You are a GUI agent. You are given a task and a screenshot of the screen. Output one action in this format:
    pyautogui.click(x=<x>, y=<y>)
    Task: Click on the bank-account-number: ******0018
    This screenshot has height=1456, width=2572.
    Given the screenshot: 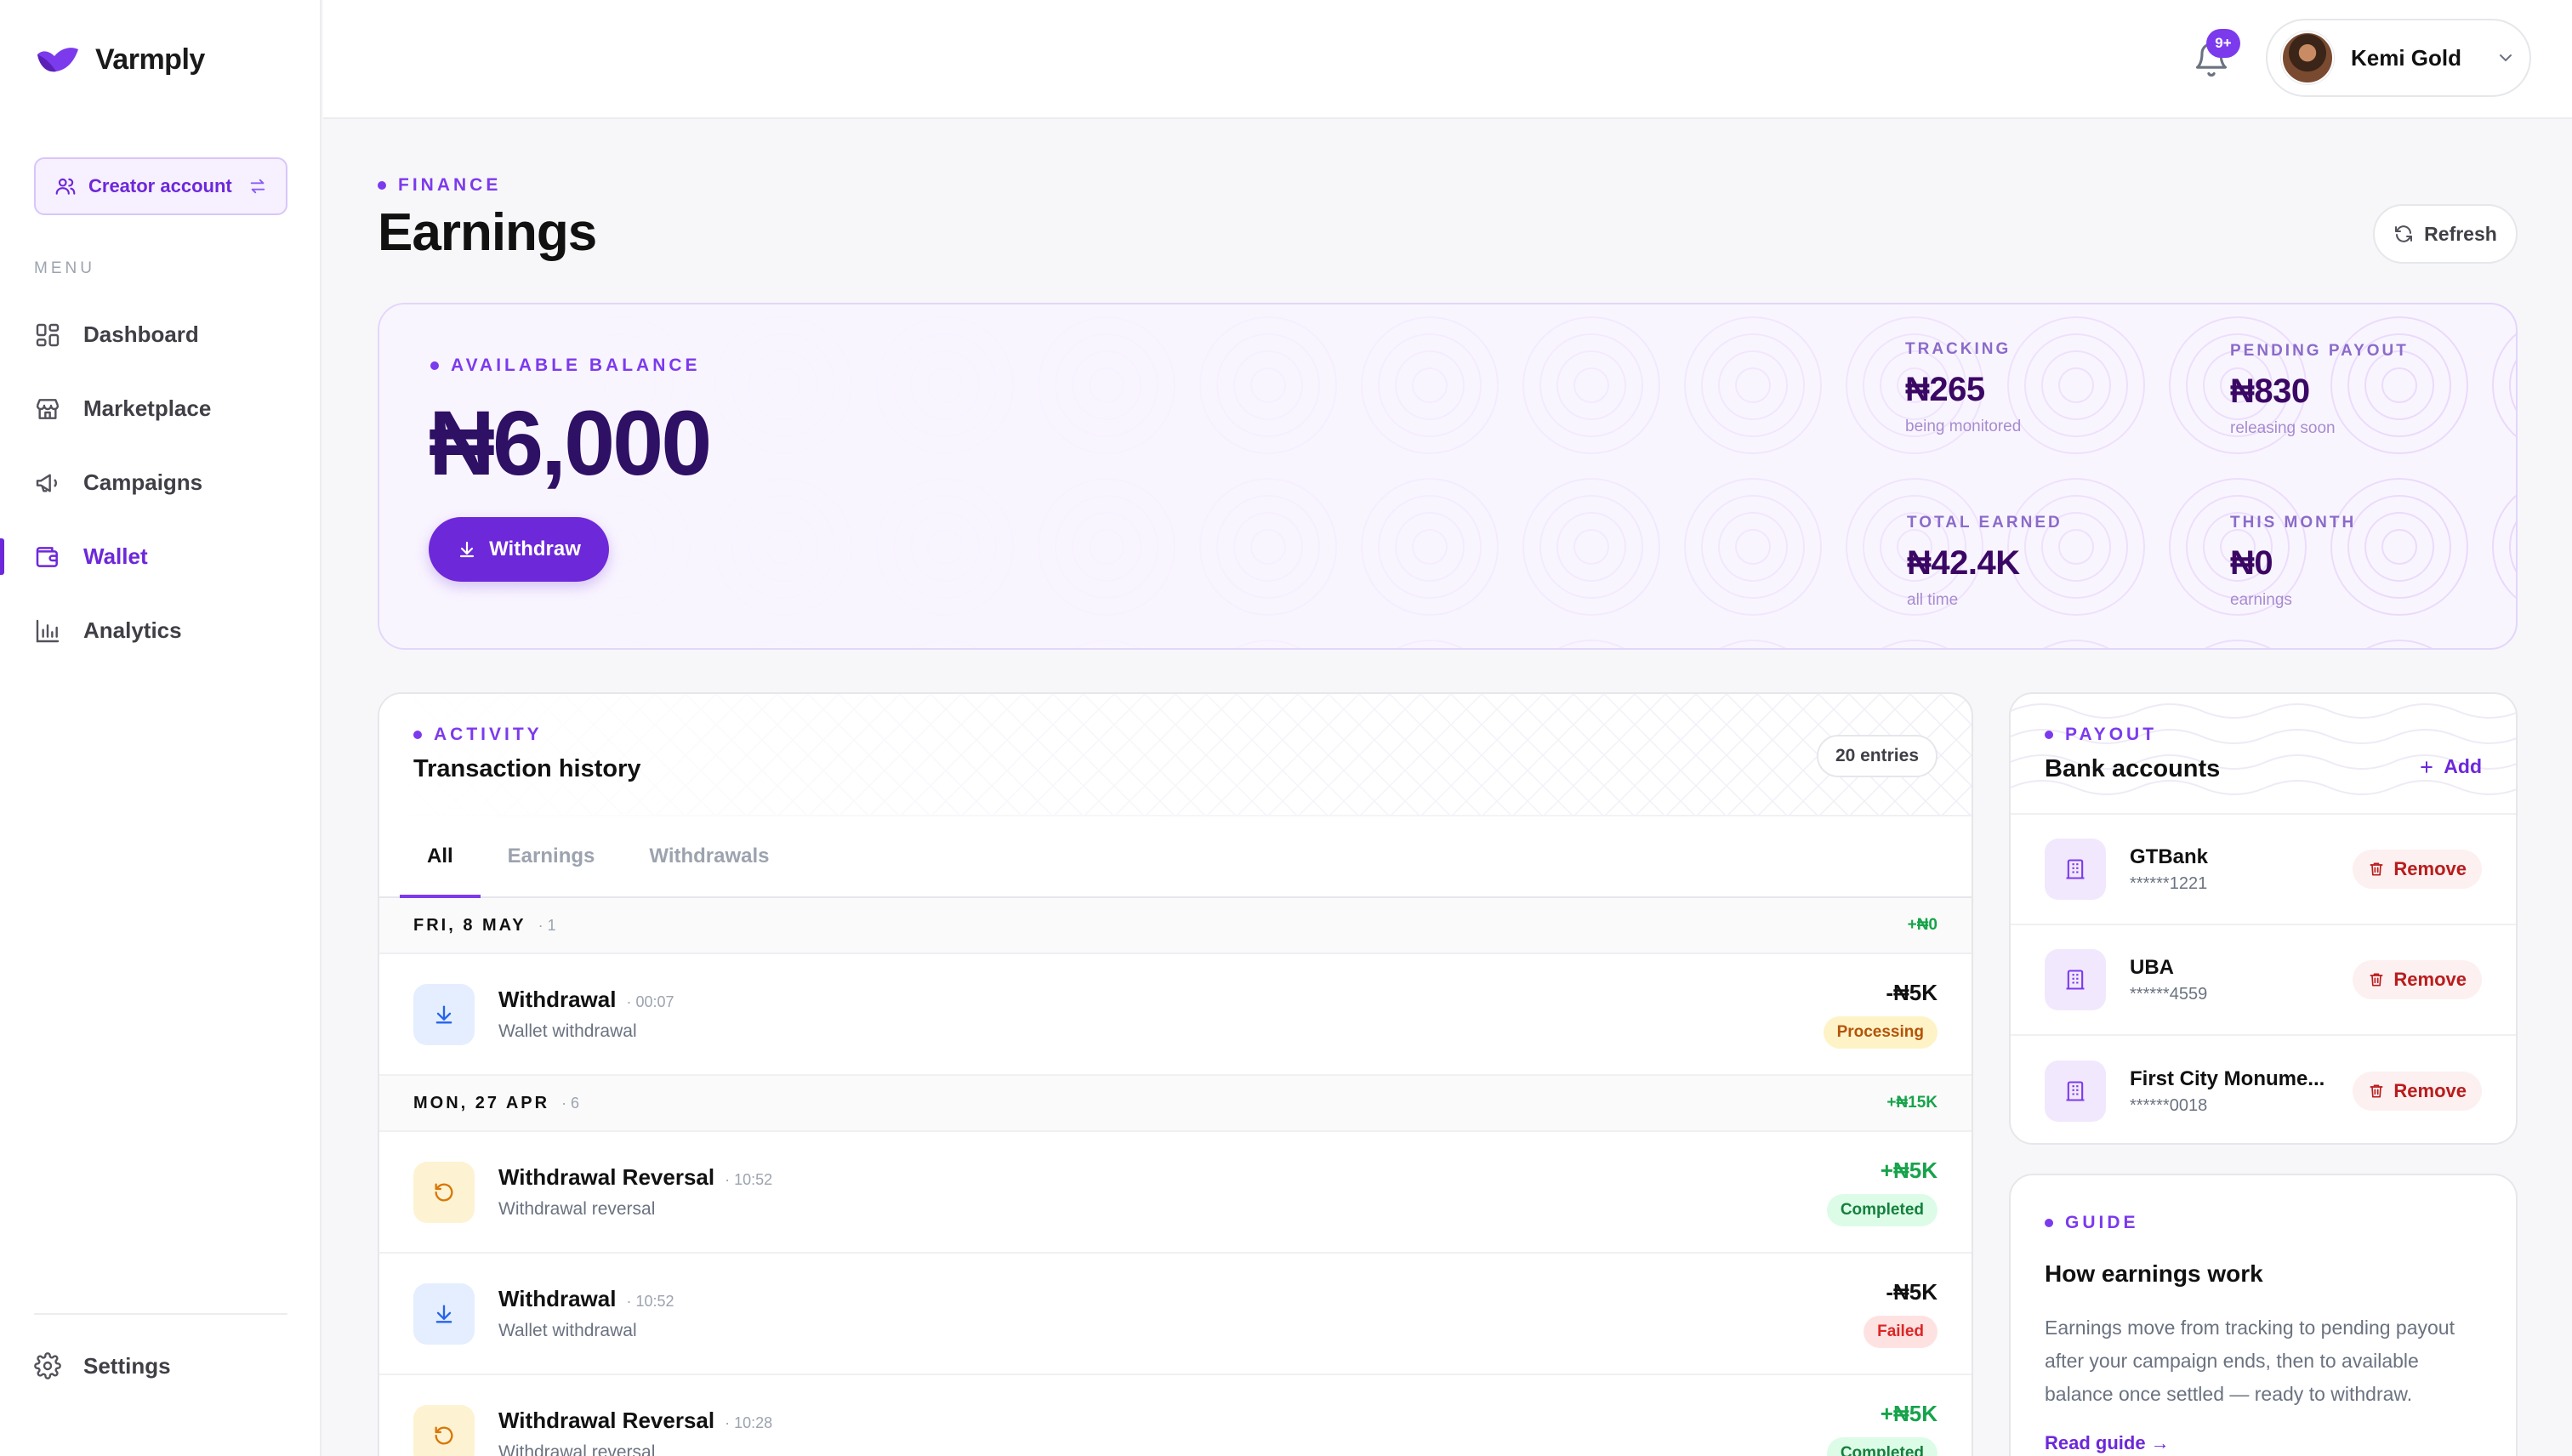 What is the action you would take?
    pyautogui.click(x=2169, y=1105)
    